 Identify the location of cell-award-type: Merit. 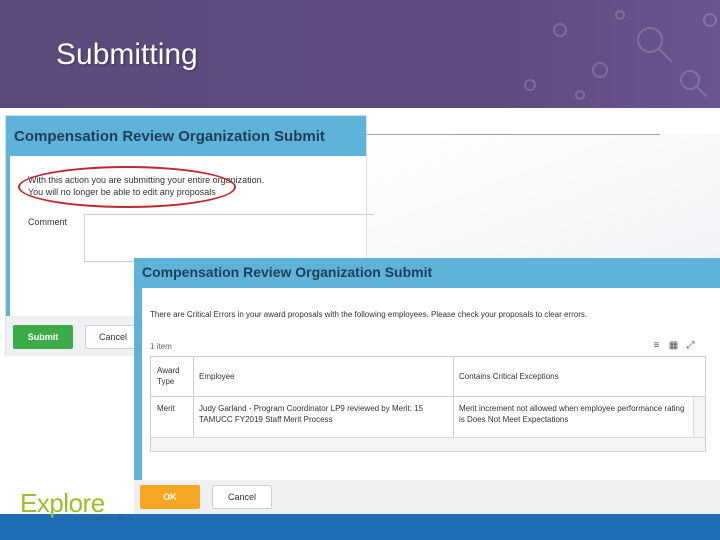
(166, 408).